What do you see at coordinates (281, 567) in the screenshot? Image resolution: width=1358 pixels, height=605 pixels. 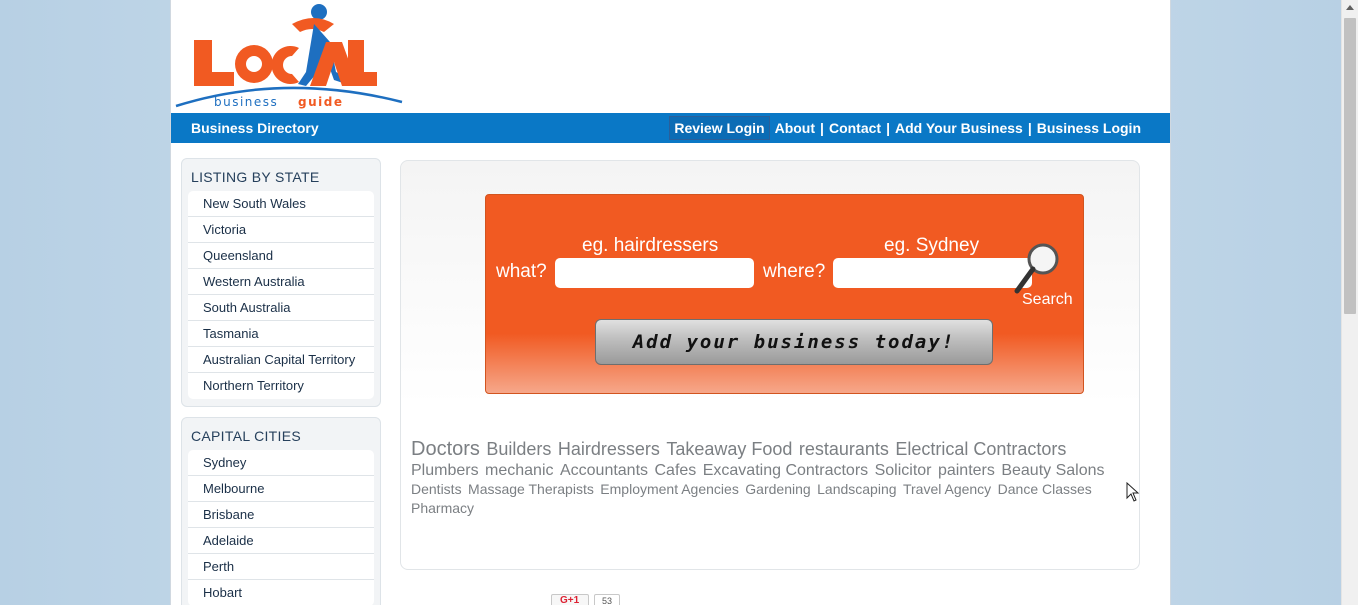 I see `city-link-perth: Perth` at bounding box center [281, 567].